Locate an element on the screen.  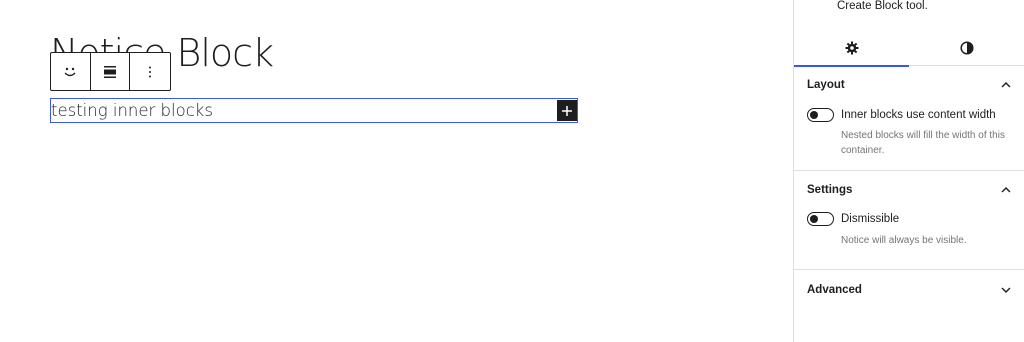
toggle-label: Dismissible is located at coordinates (870, 219).